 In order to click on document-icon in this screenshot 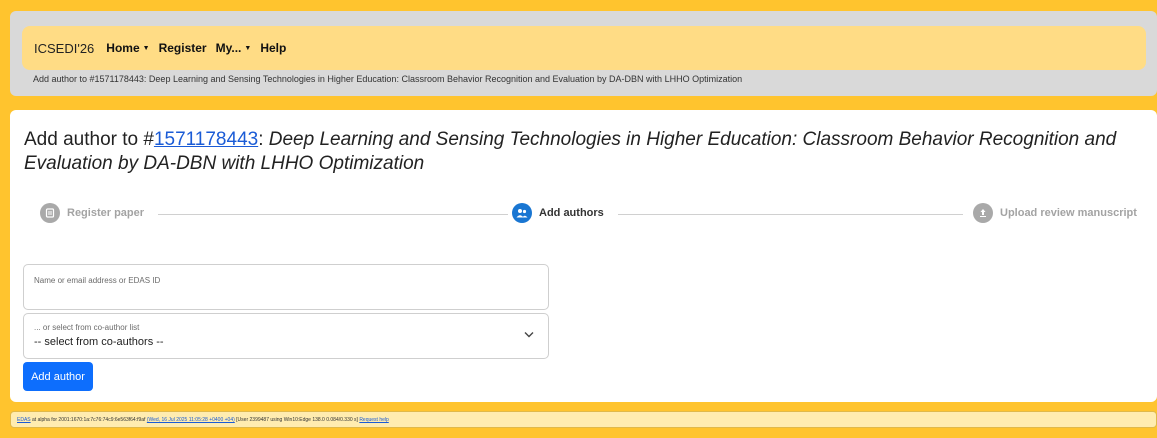, I will do `click(50, 213)`.